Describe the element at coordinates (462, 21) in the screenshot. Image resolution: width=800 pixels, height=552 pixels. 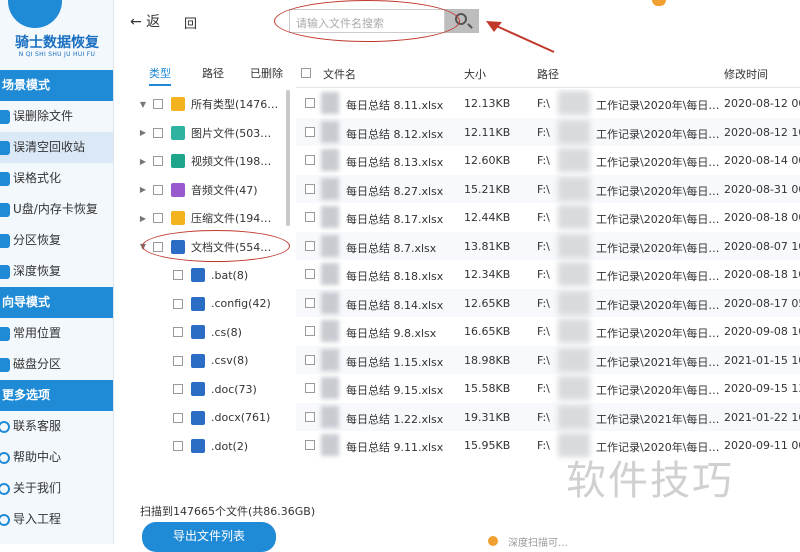
I see `search-button` at that location.